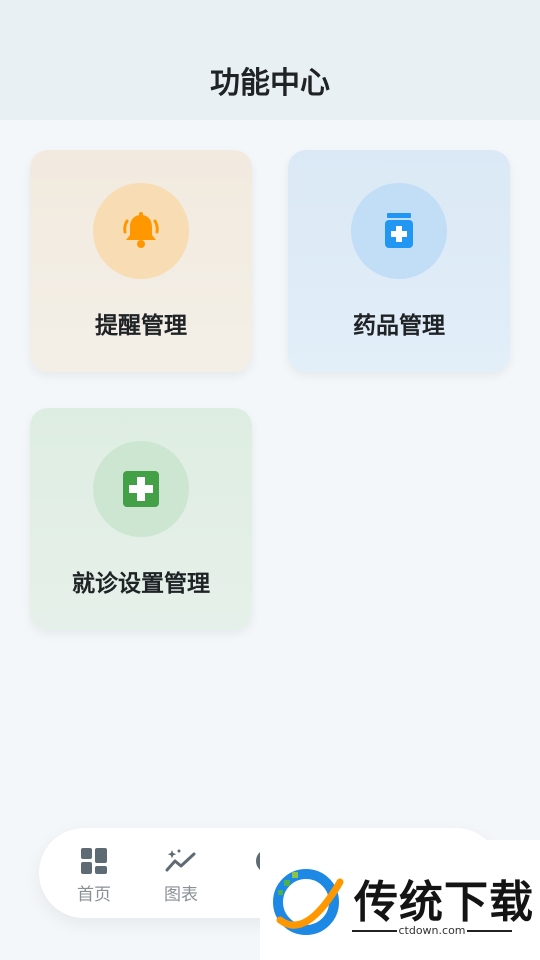 The height and width of the screenshot is (960, 540). I want to click on medicine-management-card: 药品管理, so click(399, 261).